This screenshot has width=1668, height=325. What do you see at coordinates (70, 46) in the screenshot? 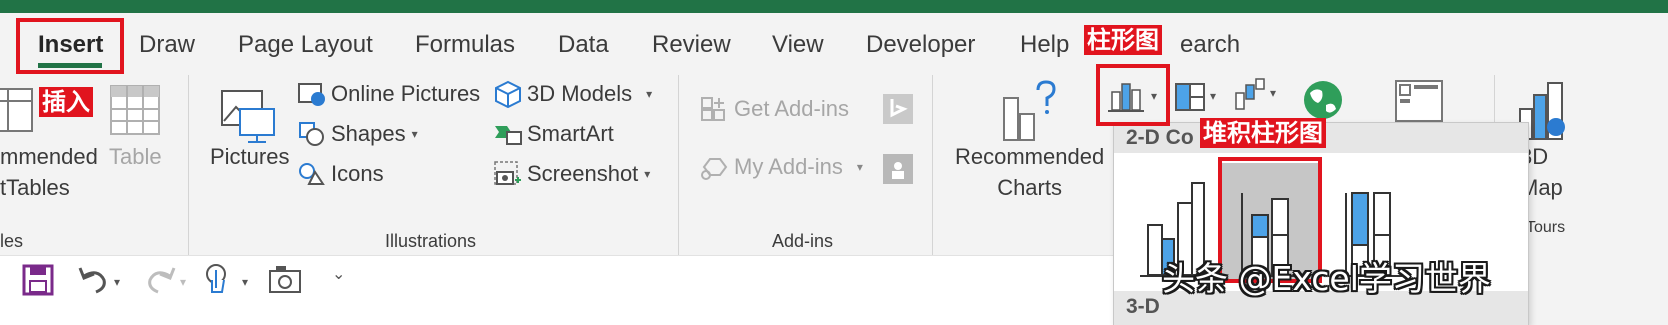
I see `insert-highlight-box` at bounding box center [70, 46].